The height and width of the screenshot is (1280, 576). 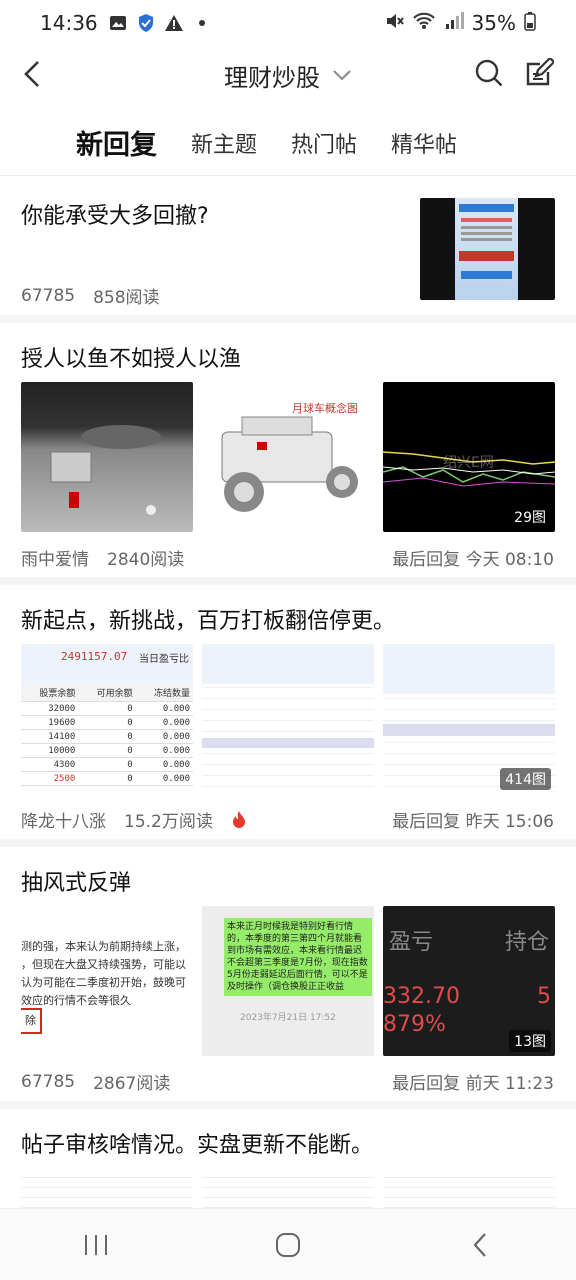 What do you see at coordinates (454, 23) in the screenshot?
I see `signal-icon` at bounding box center [454, 23].